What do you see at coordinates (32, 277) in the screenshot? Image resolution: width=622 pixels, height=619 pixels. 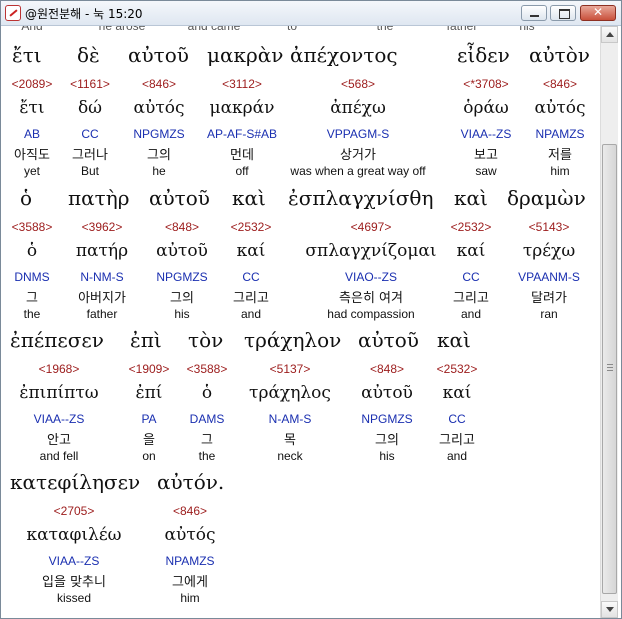 I see `parse-code: DNMS` at bounding box center [32, 277].